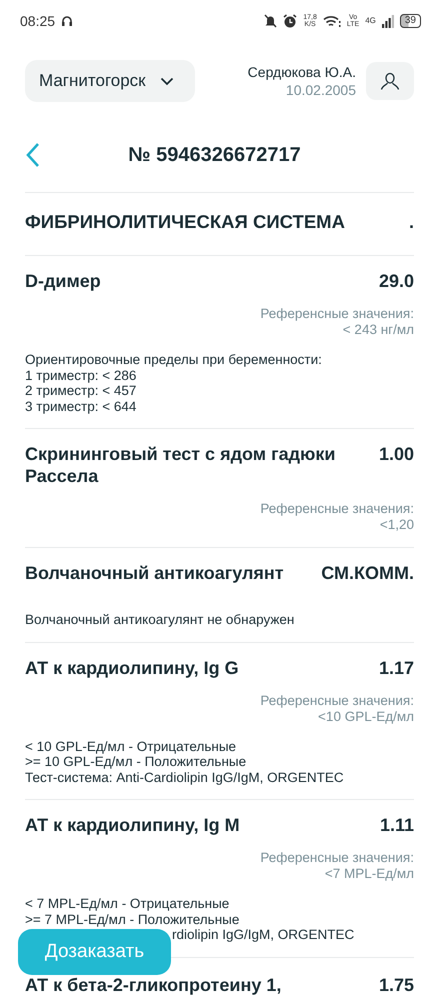 This screenshot has width=439, height=1000. Describe the element at coordinates (321, 90) in the screenshot. I see `patient-birthdate: 10.02.2005` at that location.